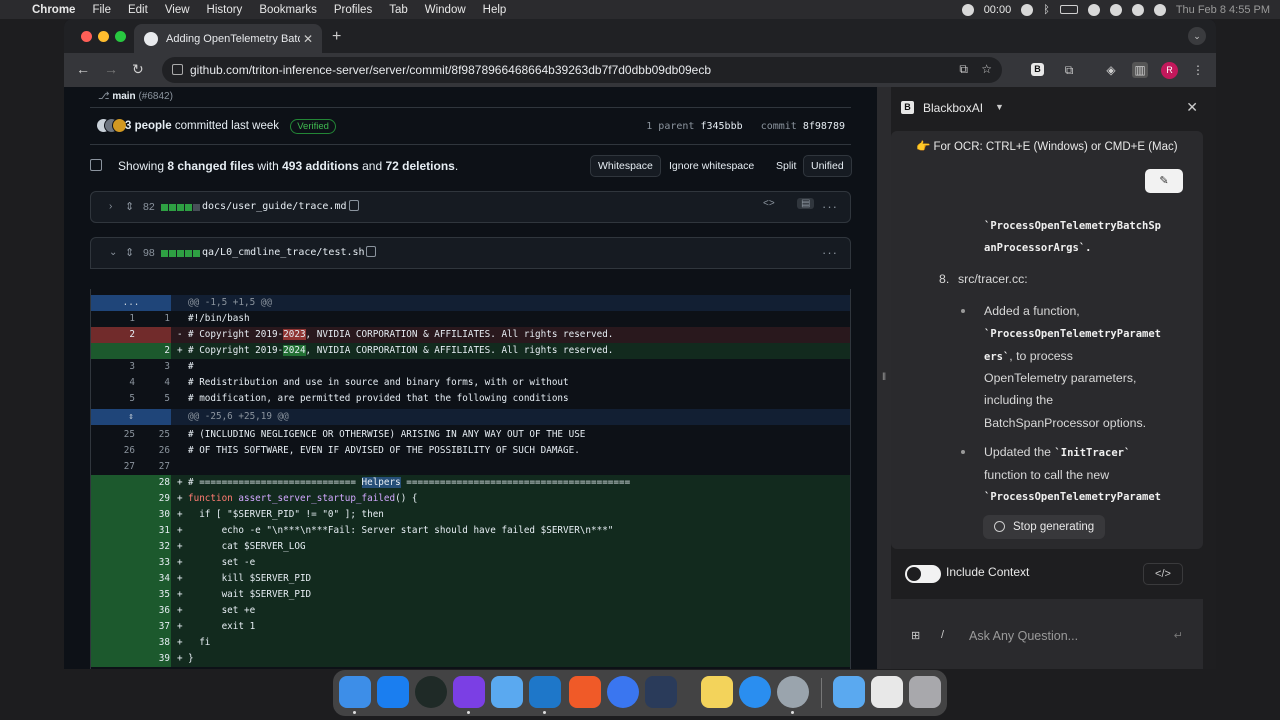  I want to click on file-path: qa/L0_cmdline_trace/test.sh, so click(283, 252).